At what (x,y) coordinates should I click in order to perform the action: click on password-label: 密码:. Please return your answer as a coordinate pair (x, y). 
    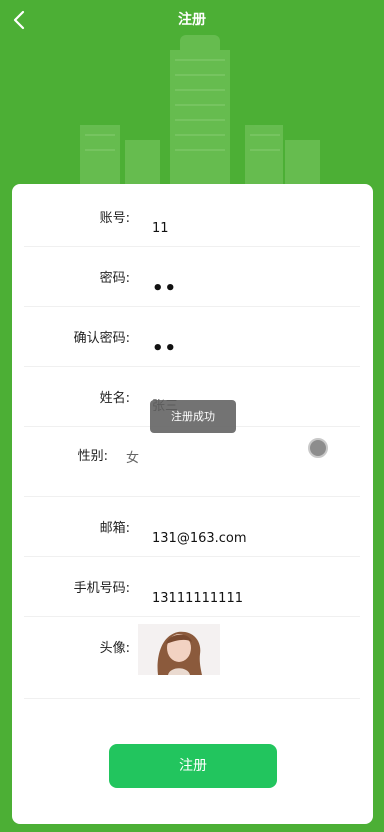
    Looking at the image, I should click on (114, 278).